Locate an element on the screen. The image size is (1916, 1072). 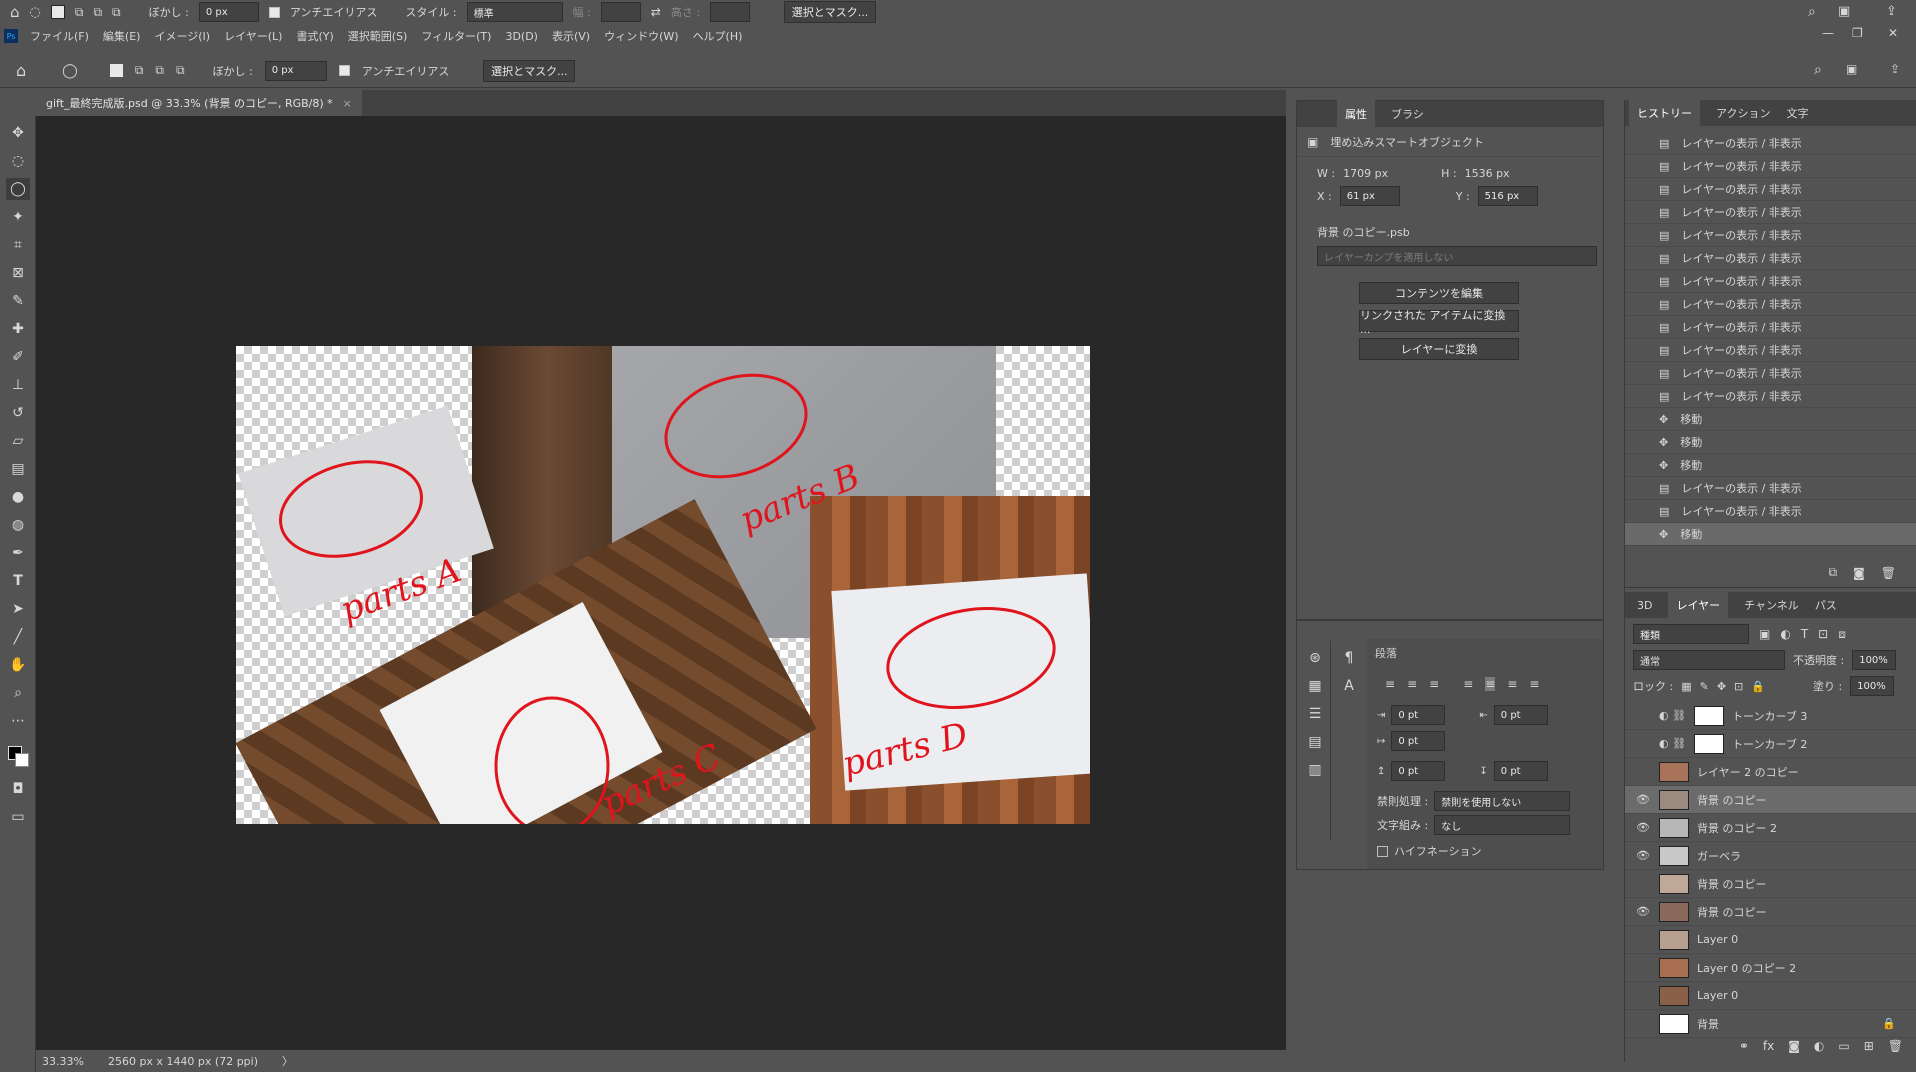
mojigumi-select: なし is located at coordinates (1502, 825).